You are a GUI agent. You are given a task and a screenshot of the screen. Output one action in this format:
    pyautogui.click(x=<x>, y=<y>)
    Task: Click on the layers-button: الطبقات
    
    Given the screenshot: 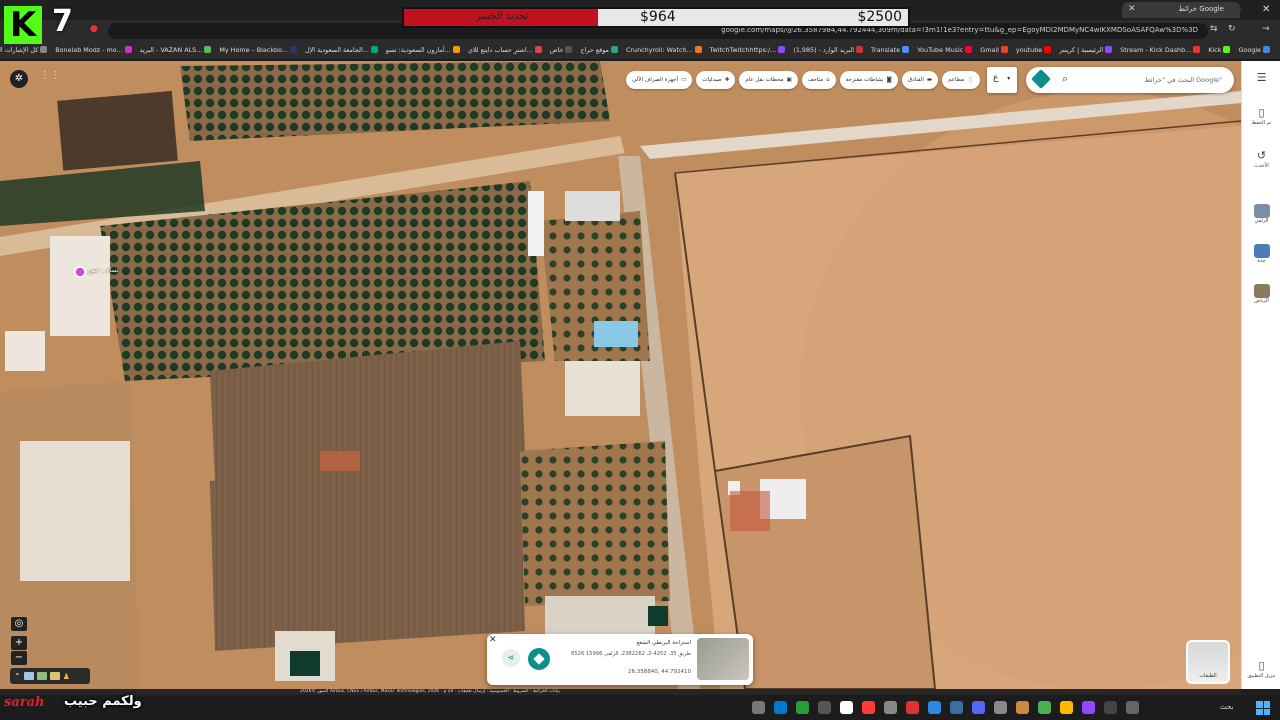 What is the action you would take?
    pyautogui.click(x=1208, y=662)
    